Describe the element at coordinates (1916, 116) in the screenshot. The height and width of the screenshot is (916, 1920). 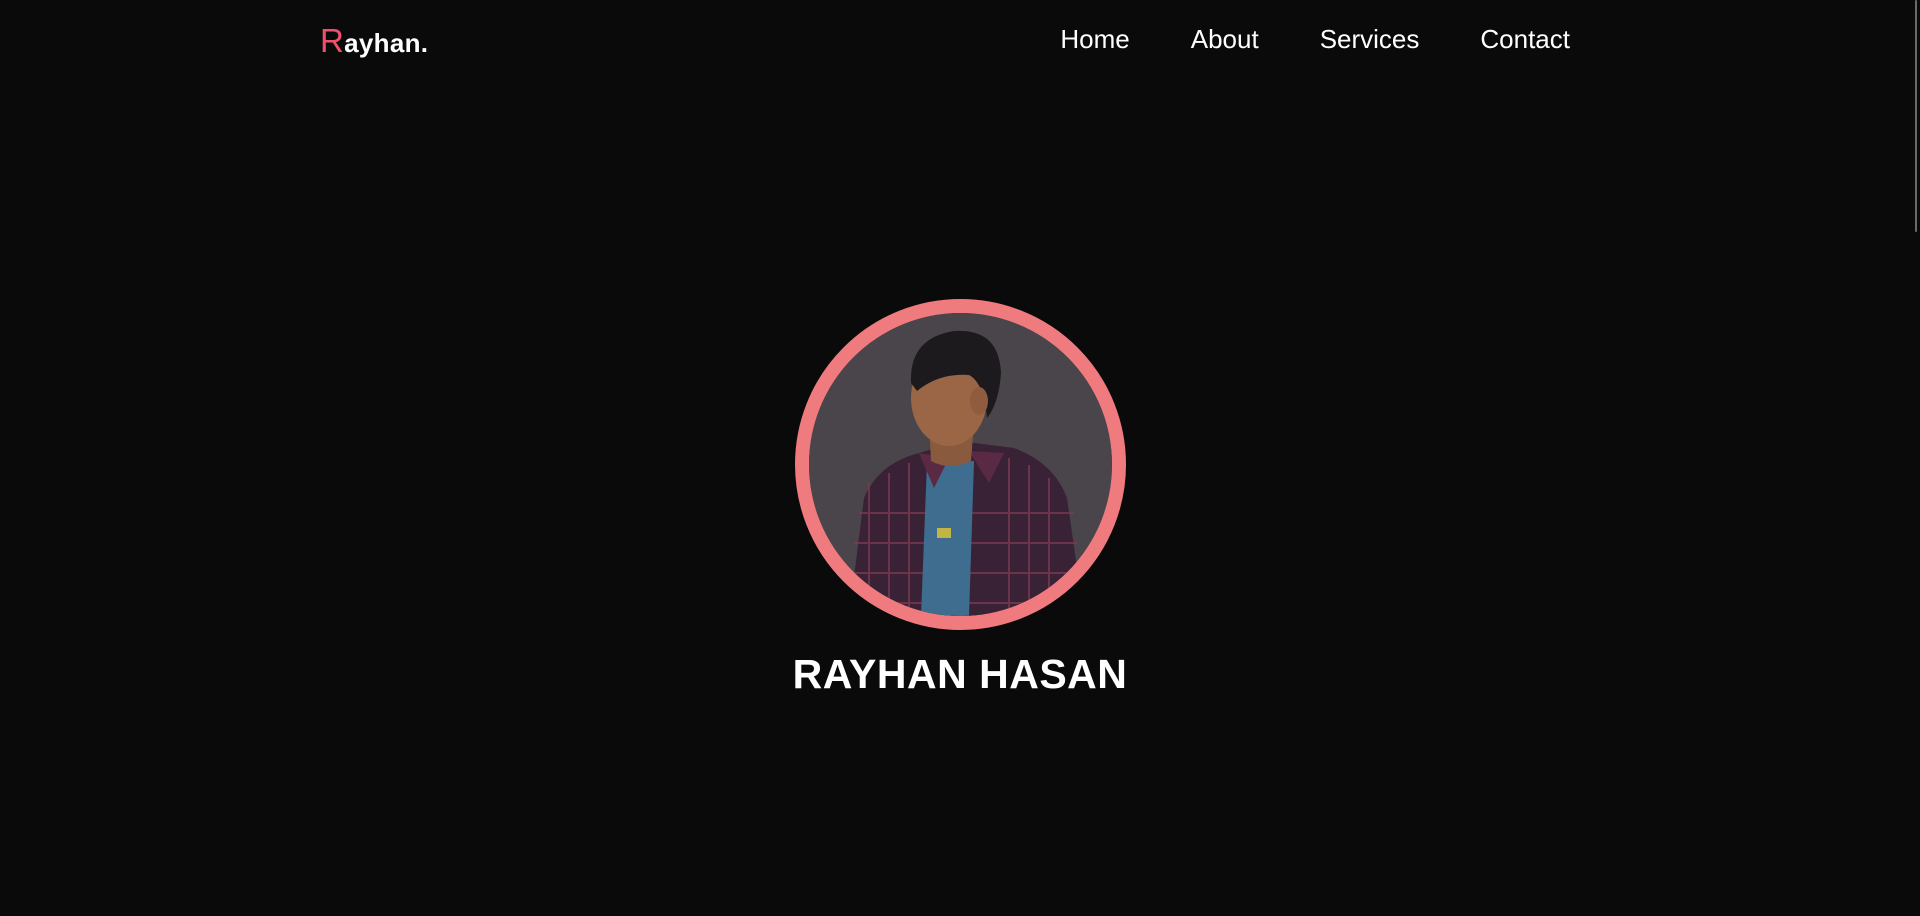
I see `scrollbar-thumb` at that location.